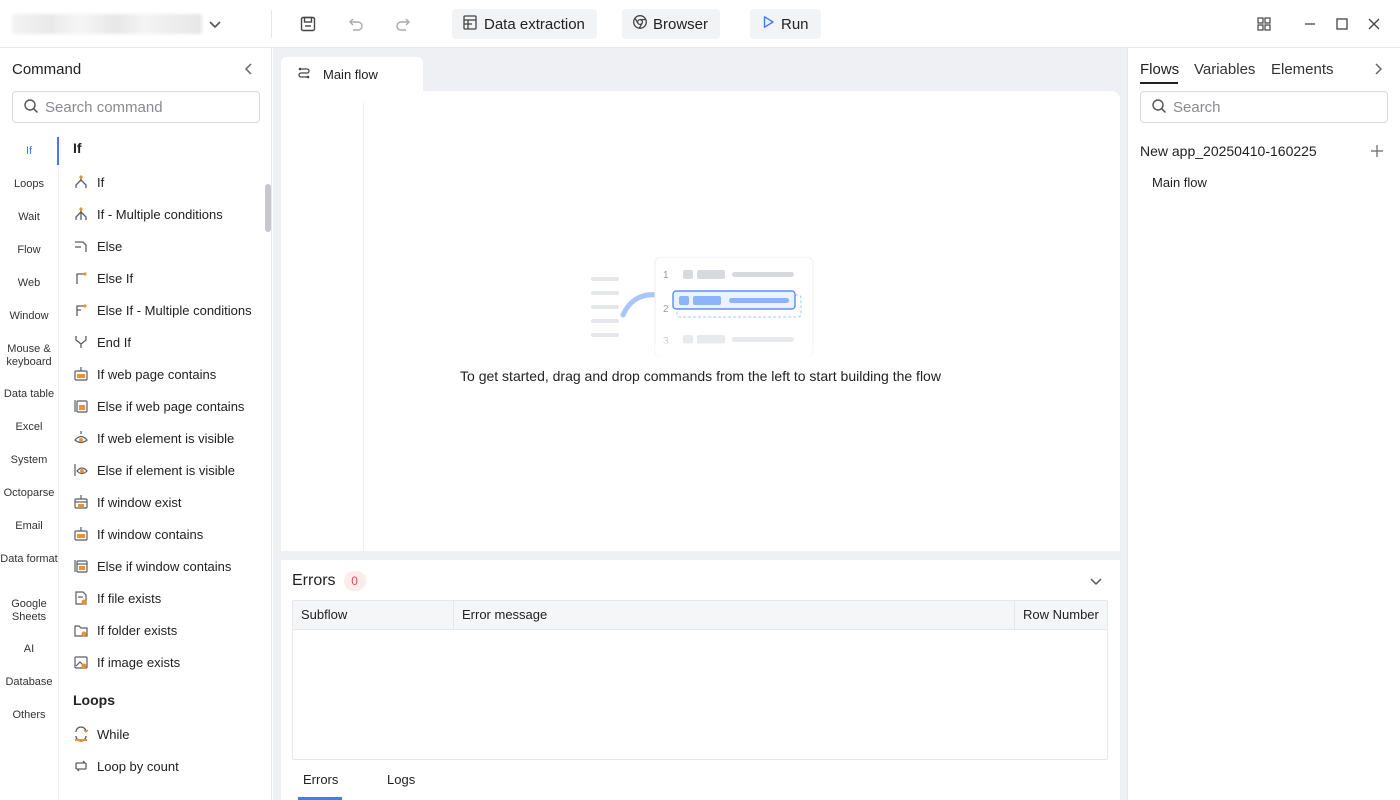  What do you see at coordinates (81, 278) in the screenshot?
I see `else-if-icon` at bounding box center [81, 278].